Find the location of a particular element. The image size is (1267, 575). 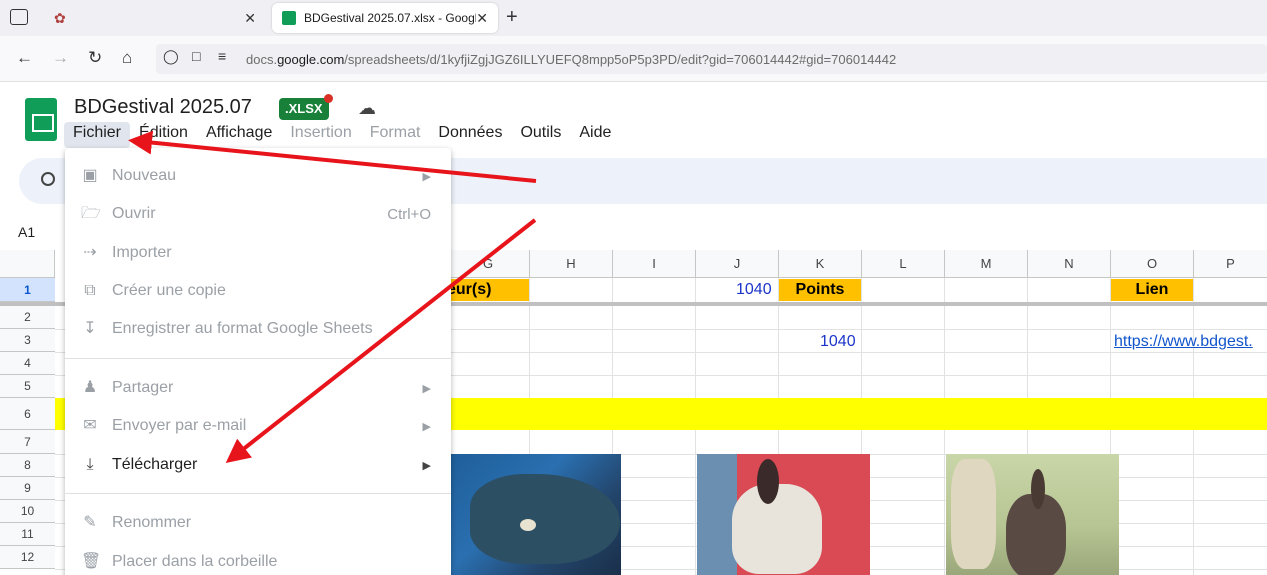

column-header-l: L is located at coordinates (903, 264).